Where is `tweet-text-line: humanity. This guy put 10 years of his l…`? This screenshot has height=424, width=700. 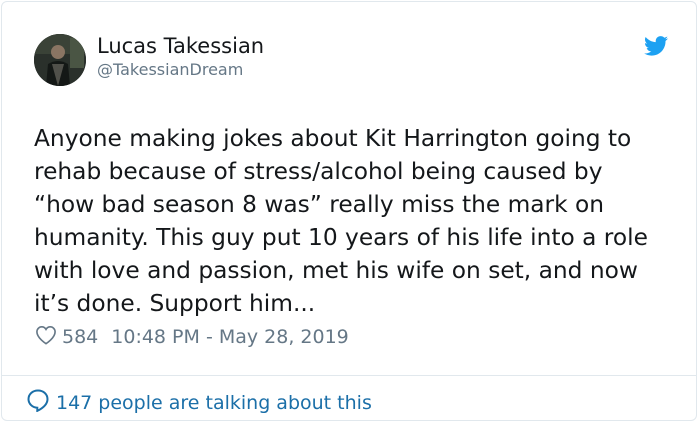 tweet-text-line: humanity. This guy put 10 years of his l… is located at coordinates (341, 237).